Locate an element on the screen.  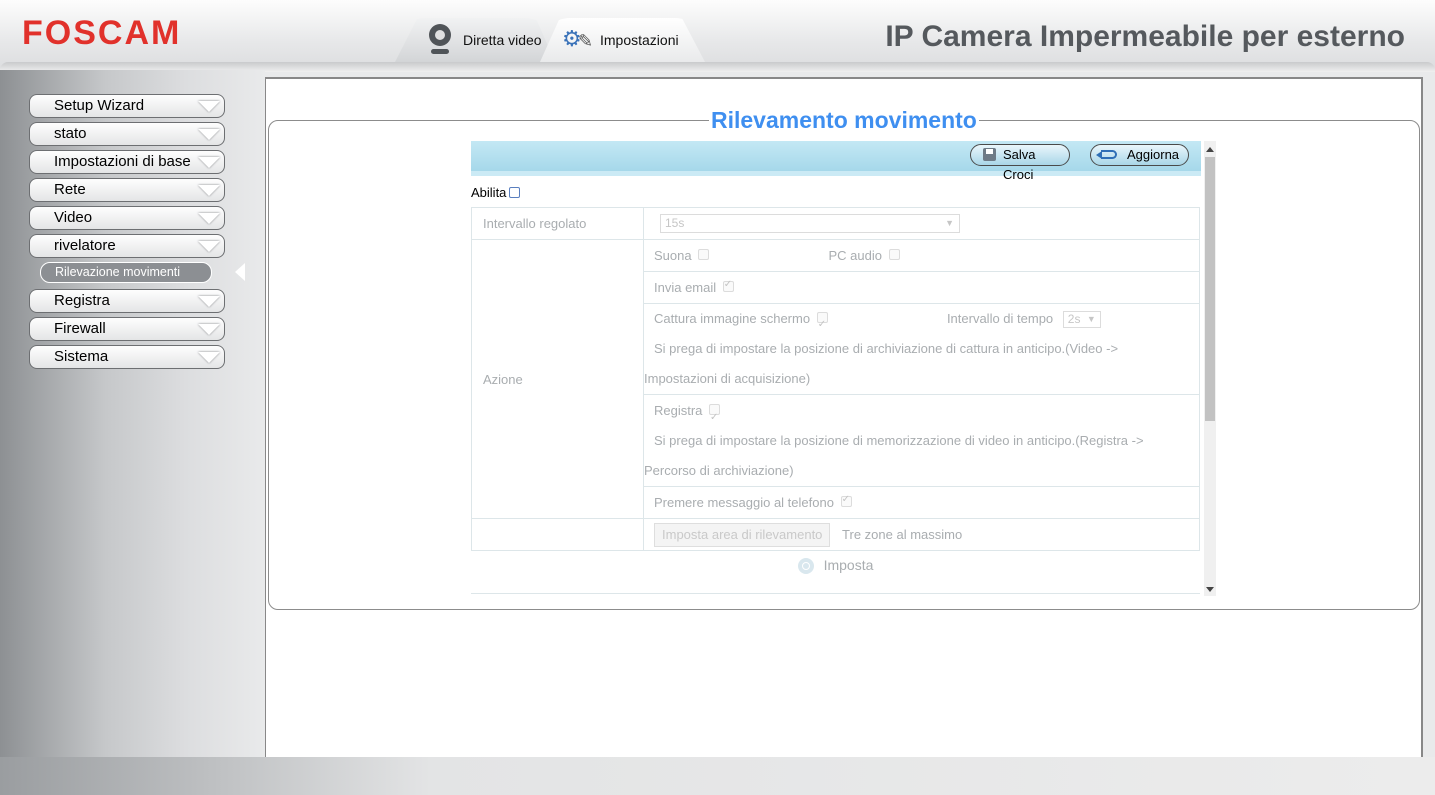
sidebar-item-sistema: Sistema is located at coordinates (127, 357).